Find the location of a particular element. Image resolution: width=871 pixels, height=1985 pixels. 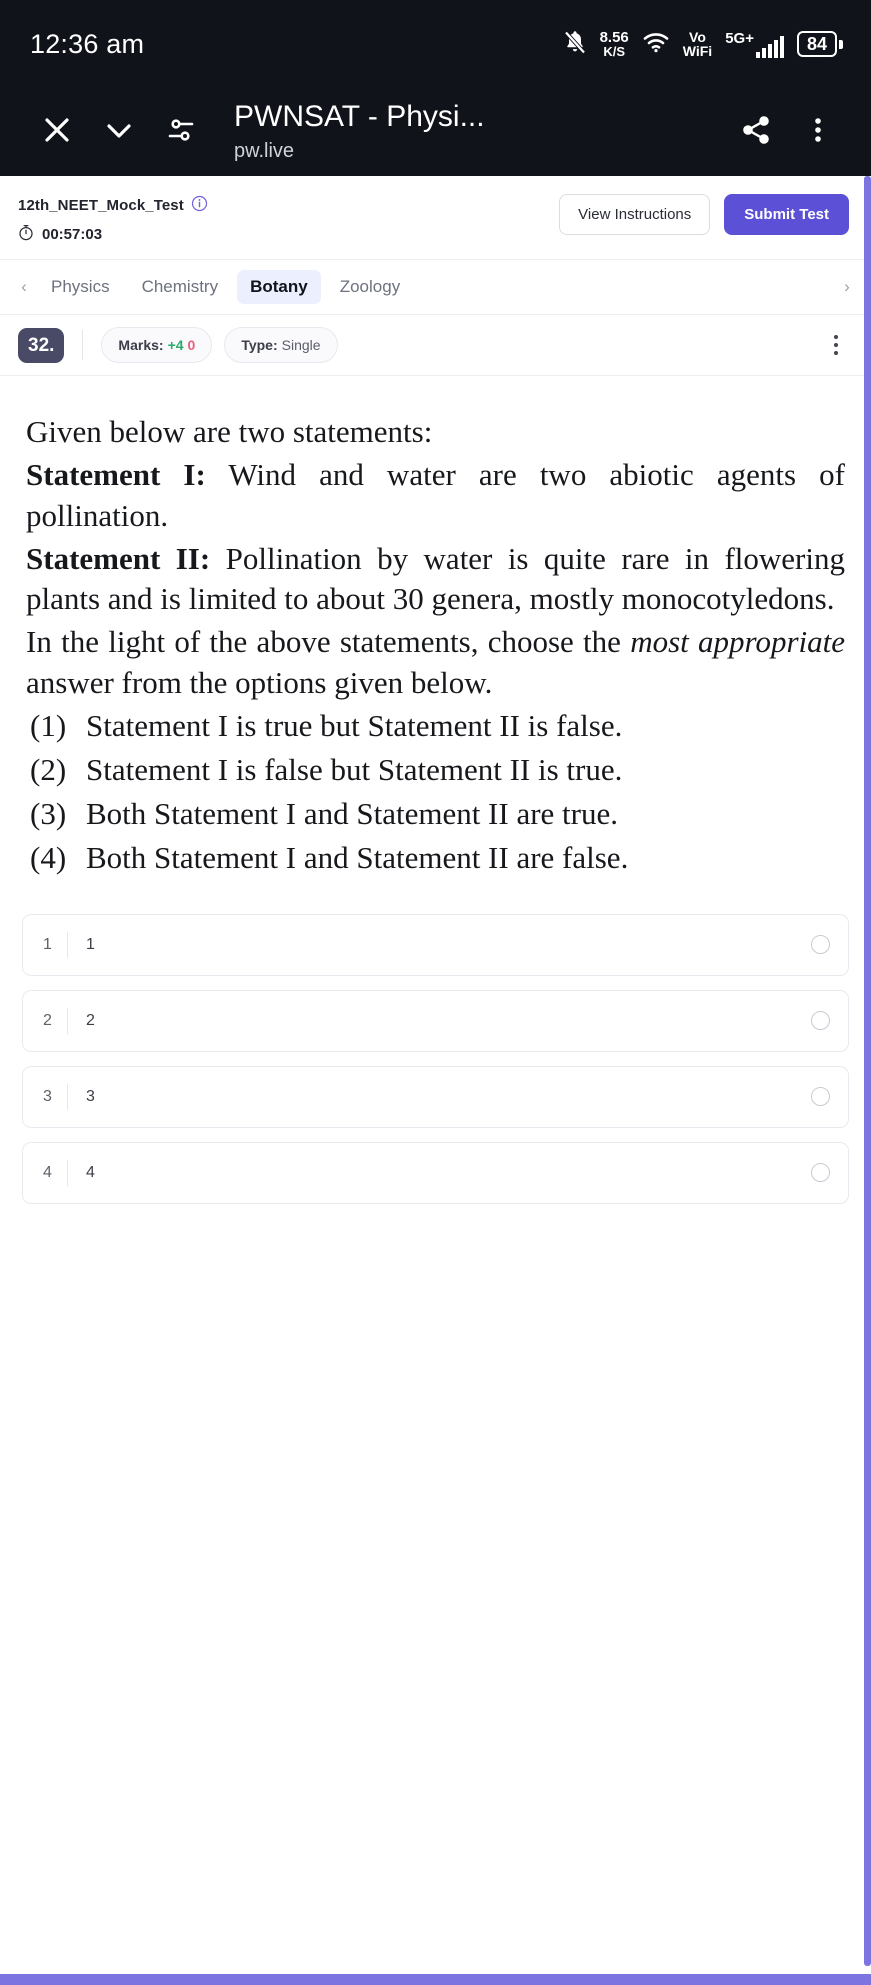

status-bar-clock: 12:36 am is located at coordinates (87, 43).